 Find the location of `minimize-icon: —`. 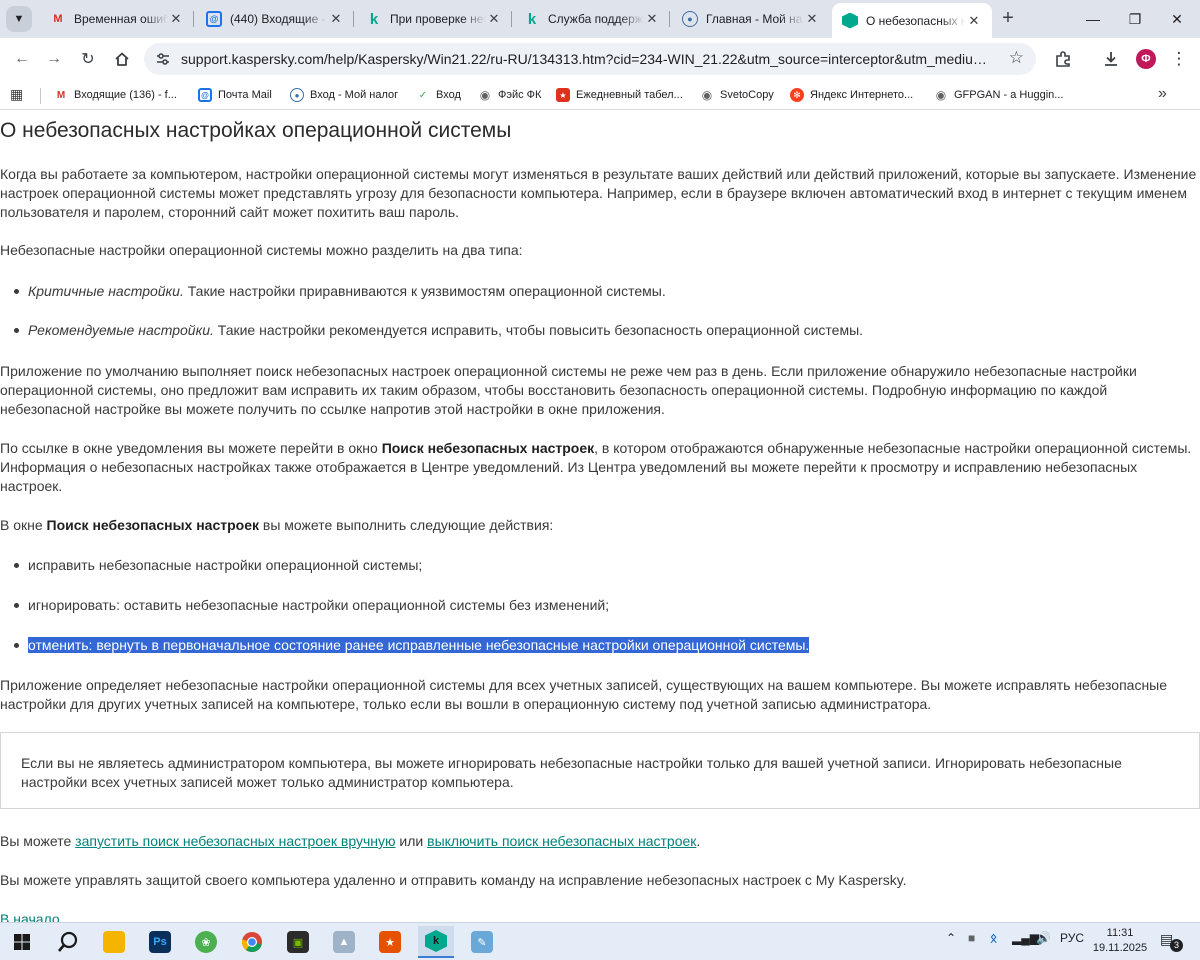

minimize-icon: — is located at coordinates (1093, 19).